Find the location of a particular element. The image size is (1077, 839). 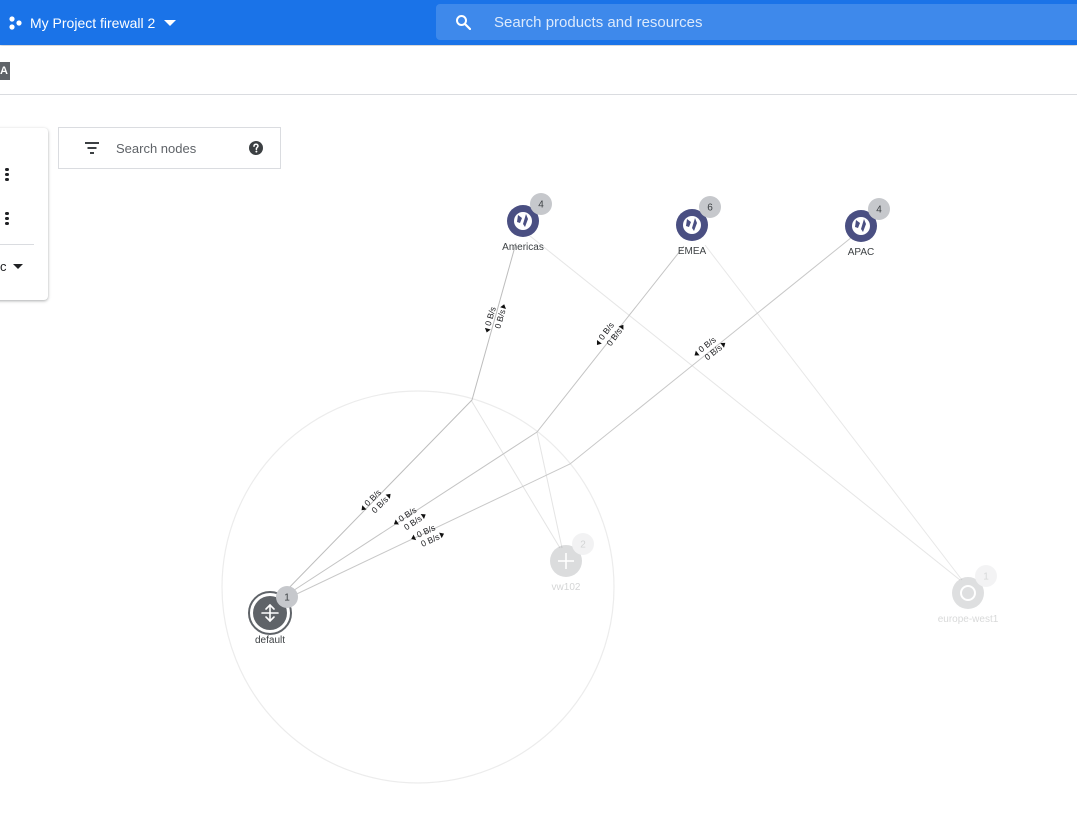

search-input is located at coordinates (774, 22).